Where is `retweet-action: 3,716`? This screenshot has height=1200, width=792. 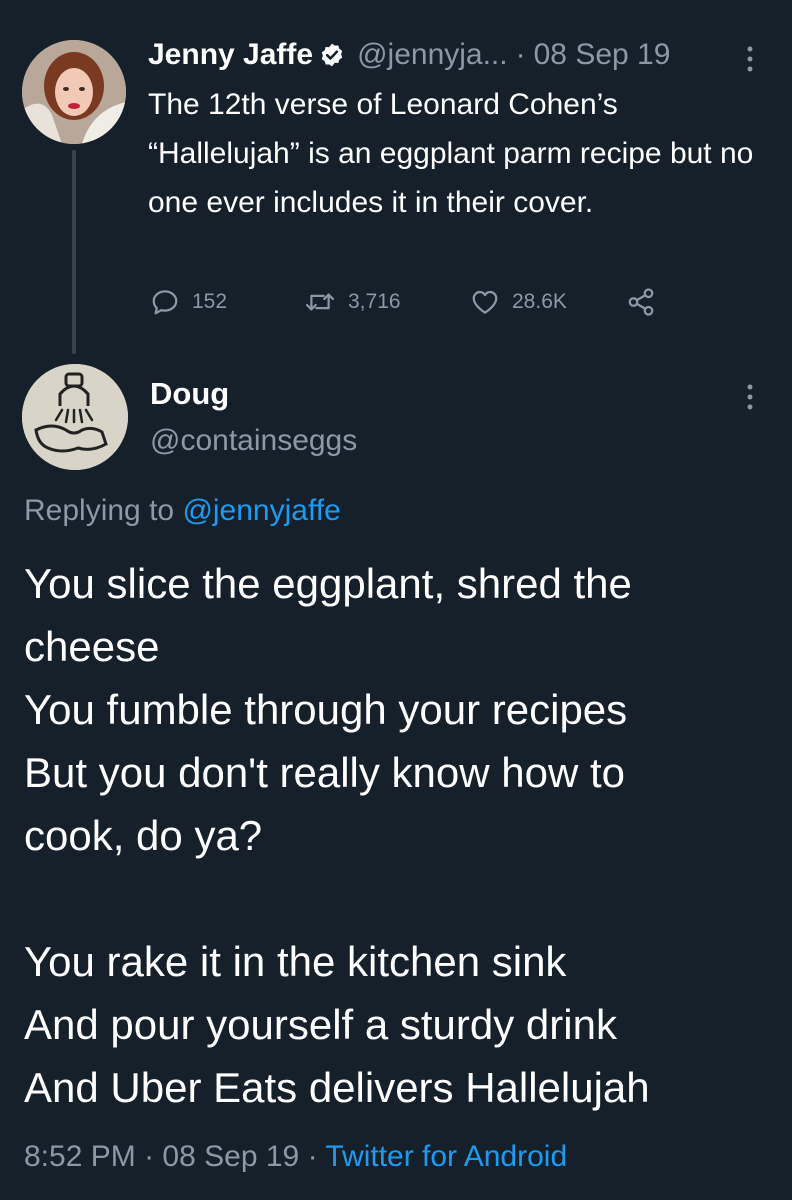
retweet-action: 3,716 is located at coordinates (352, 302).